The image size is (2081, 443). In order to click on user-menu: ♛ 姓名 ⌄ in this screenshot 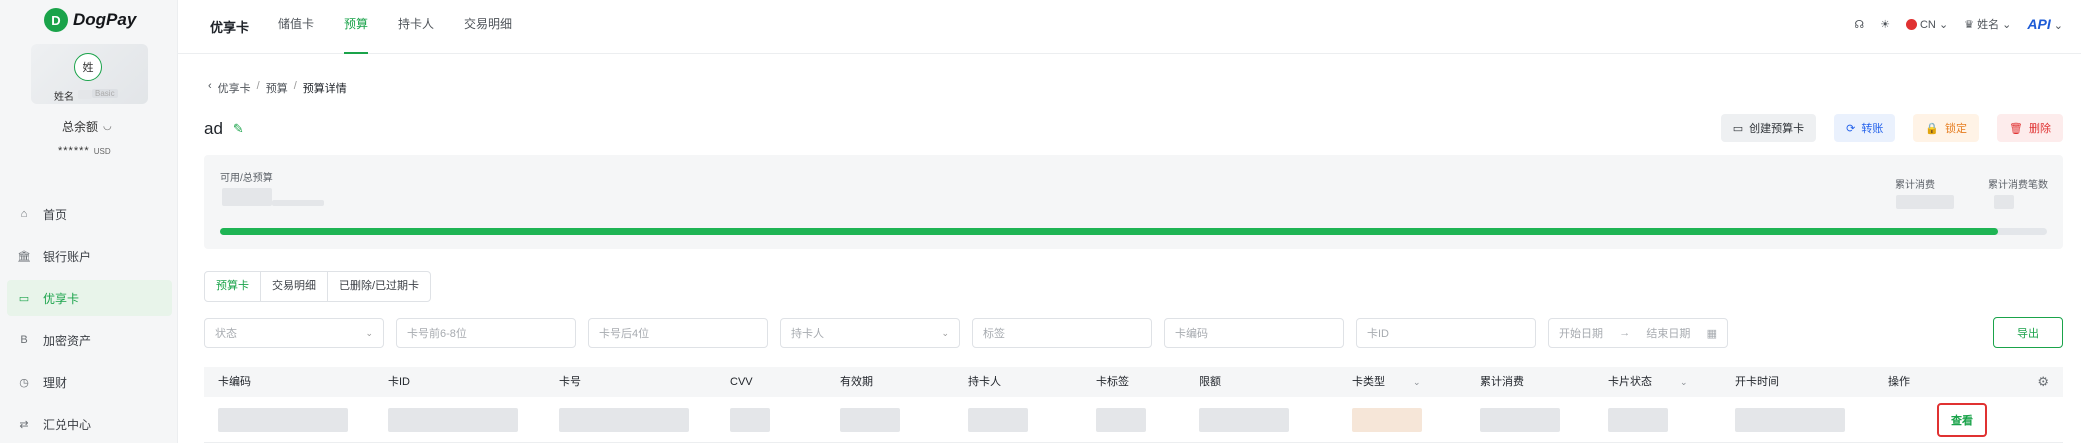, I will do `click(1987, 24)`.